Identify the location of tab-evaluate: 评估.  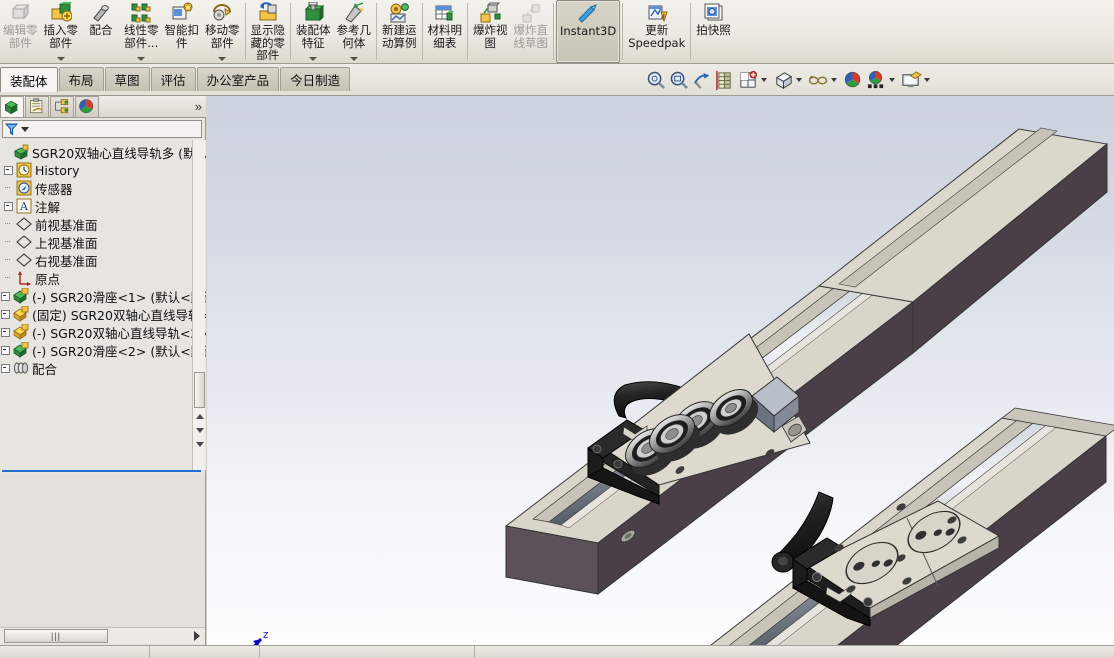
(173, 79).